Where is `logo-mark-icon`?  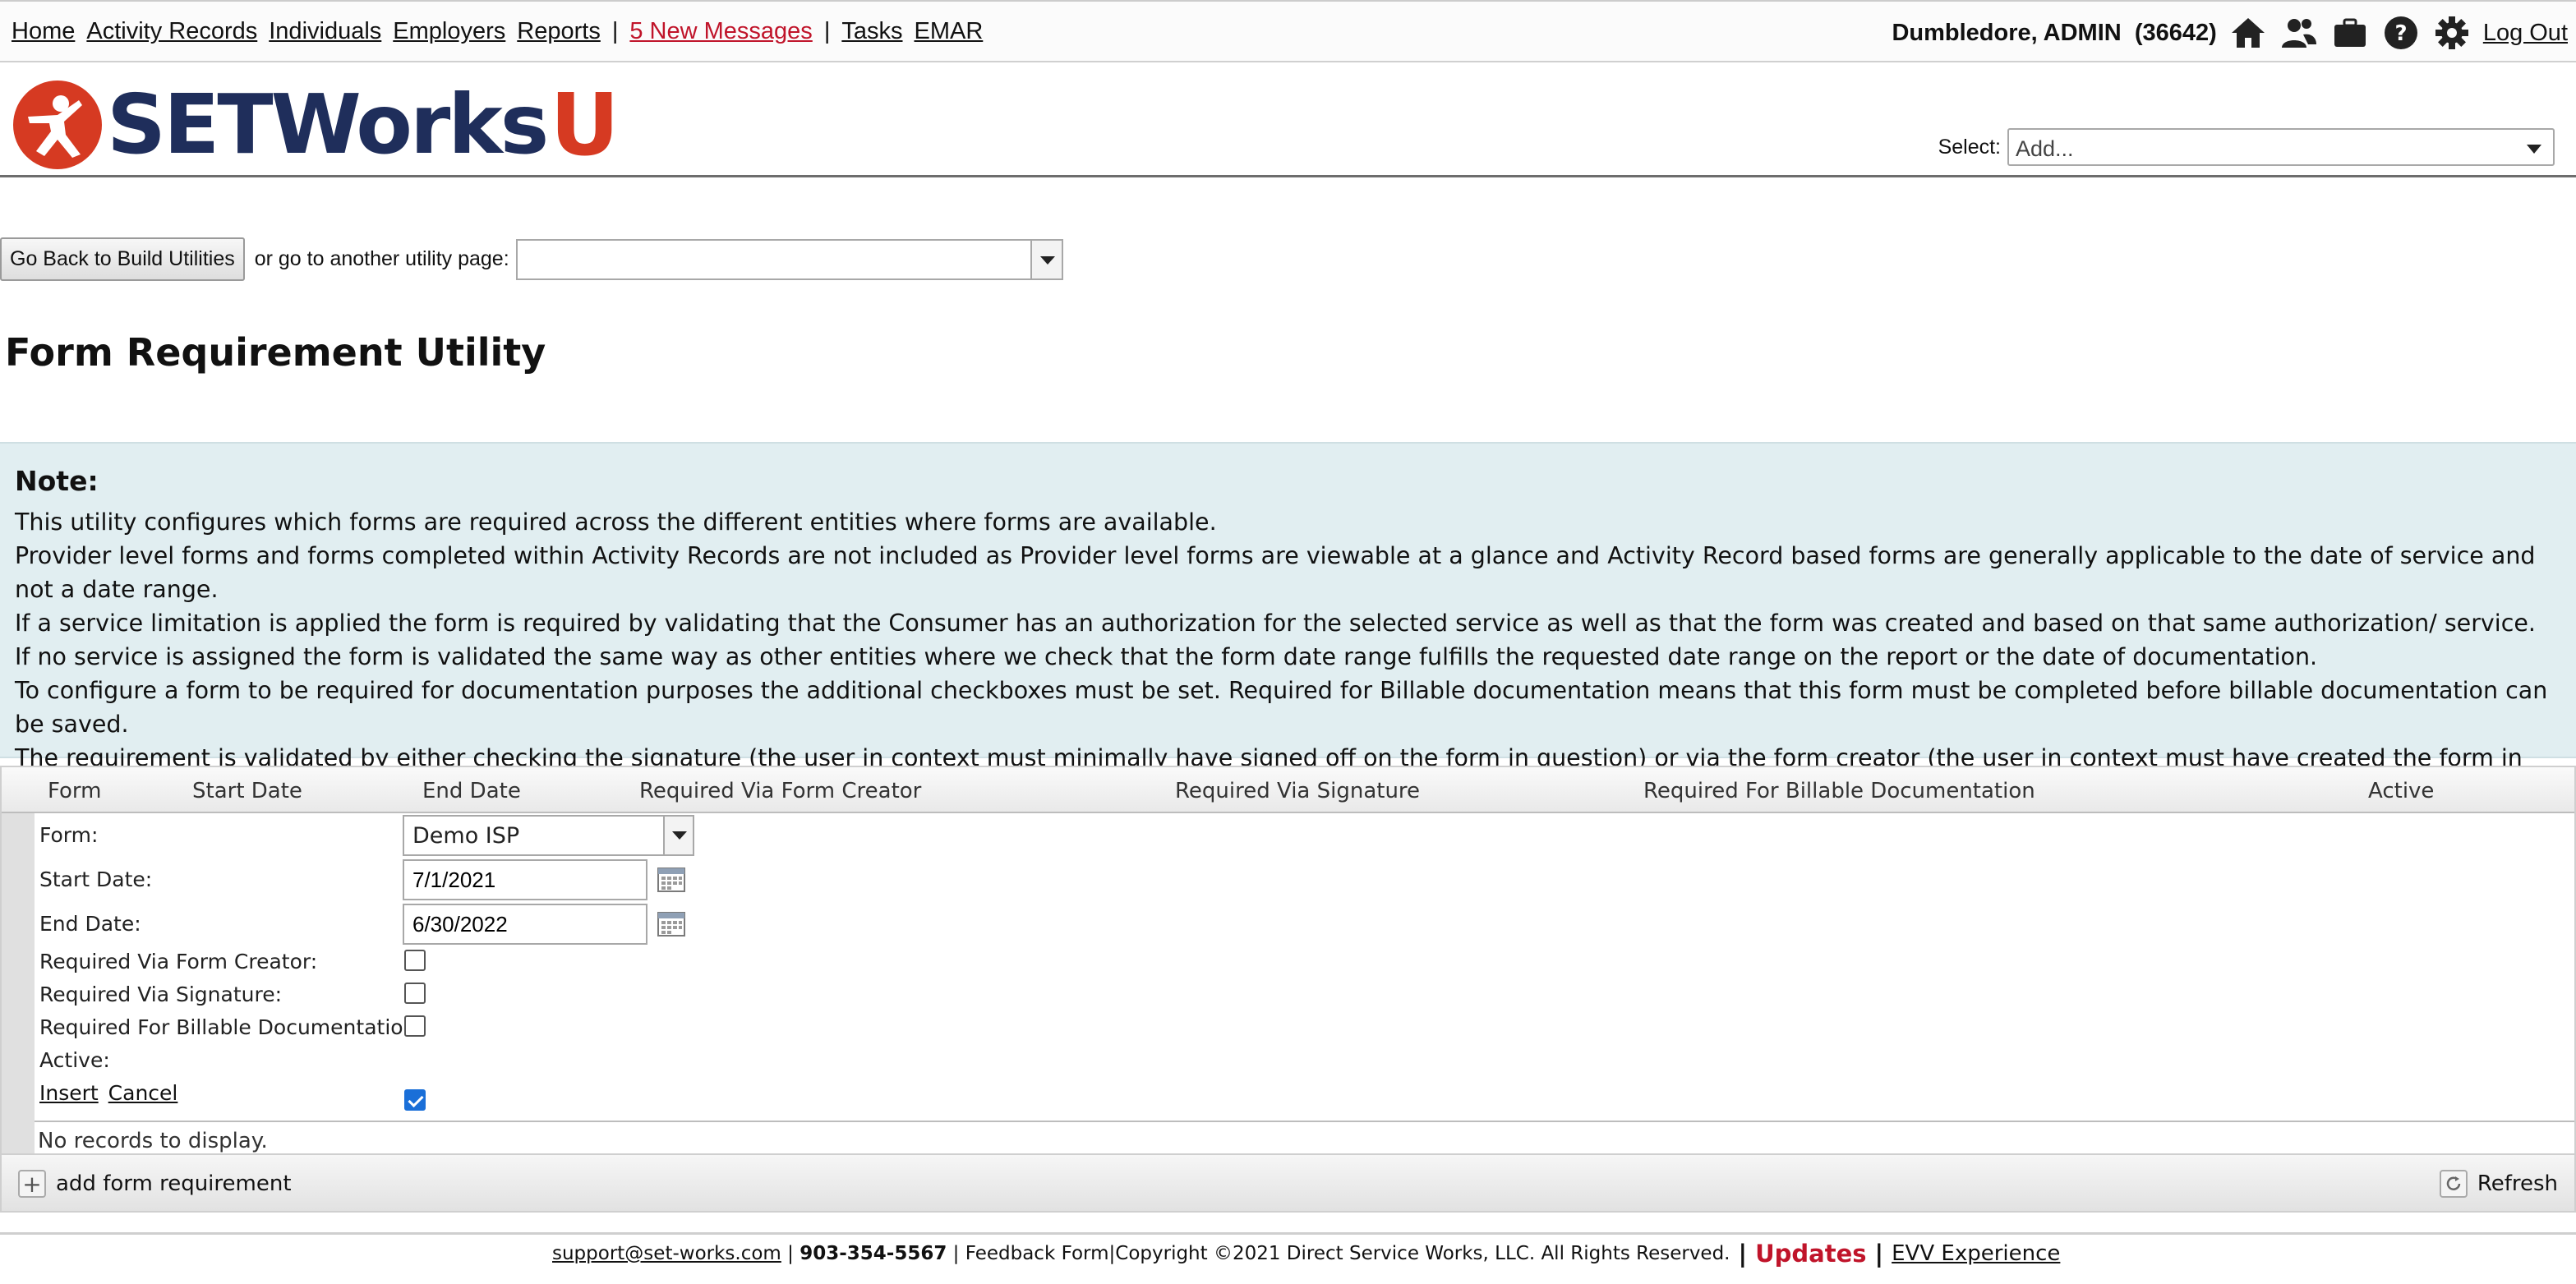 logo-mark-icon is located at coordinates (57, 125).